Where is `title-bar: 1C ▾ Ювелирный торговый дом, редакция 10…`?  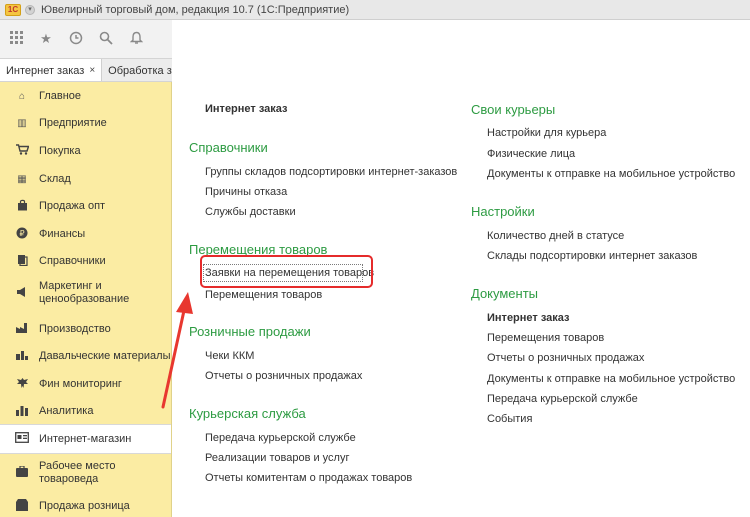 title-bar: 1C ▾ Ювелирный торговый дом, редакция 10… is located at coordinates (375, 10).